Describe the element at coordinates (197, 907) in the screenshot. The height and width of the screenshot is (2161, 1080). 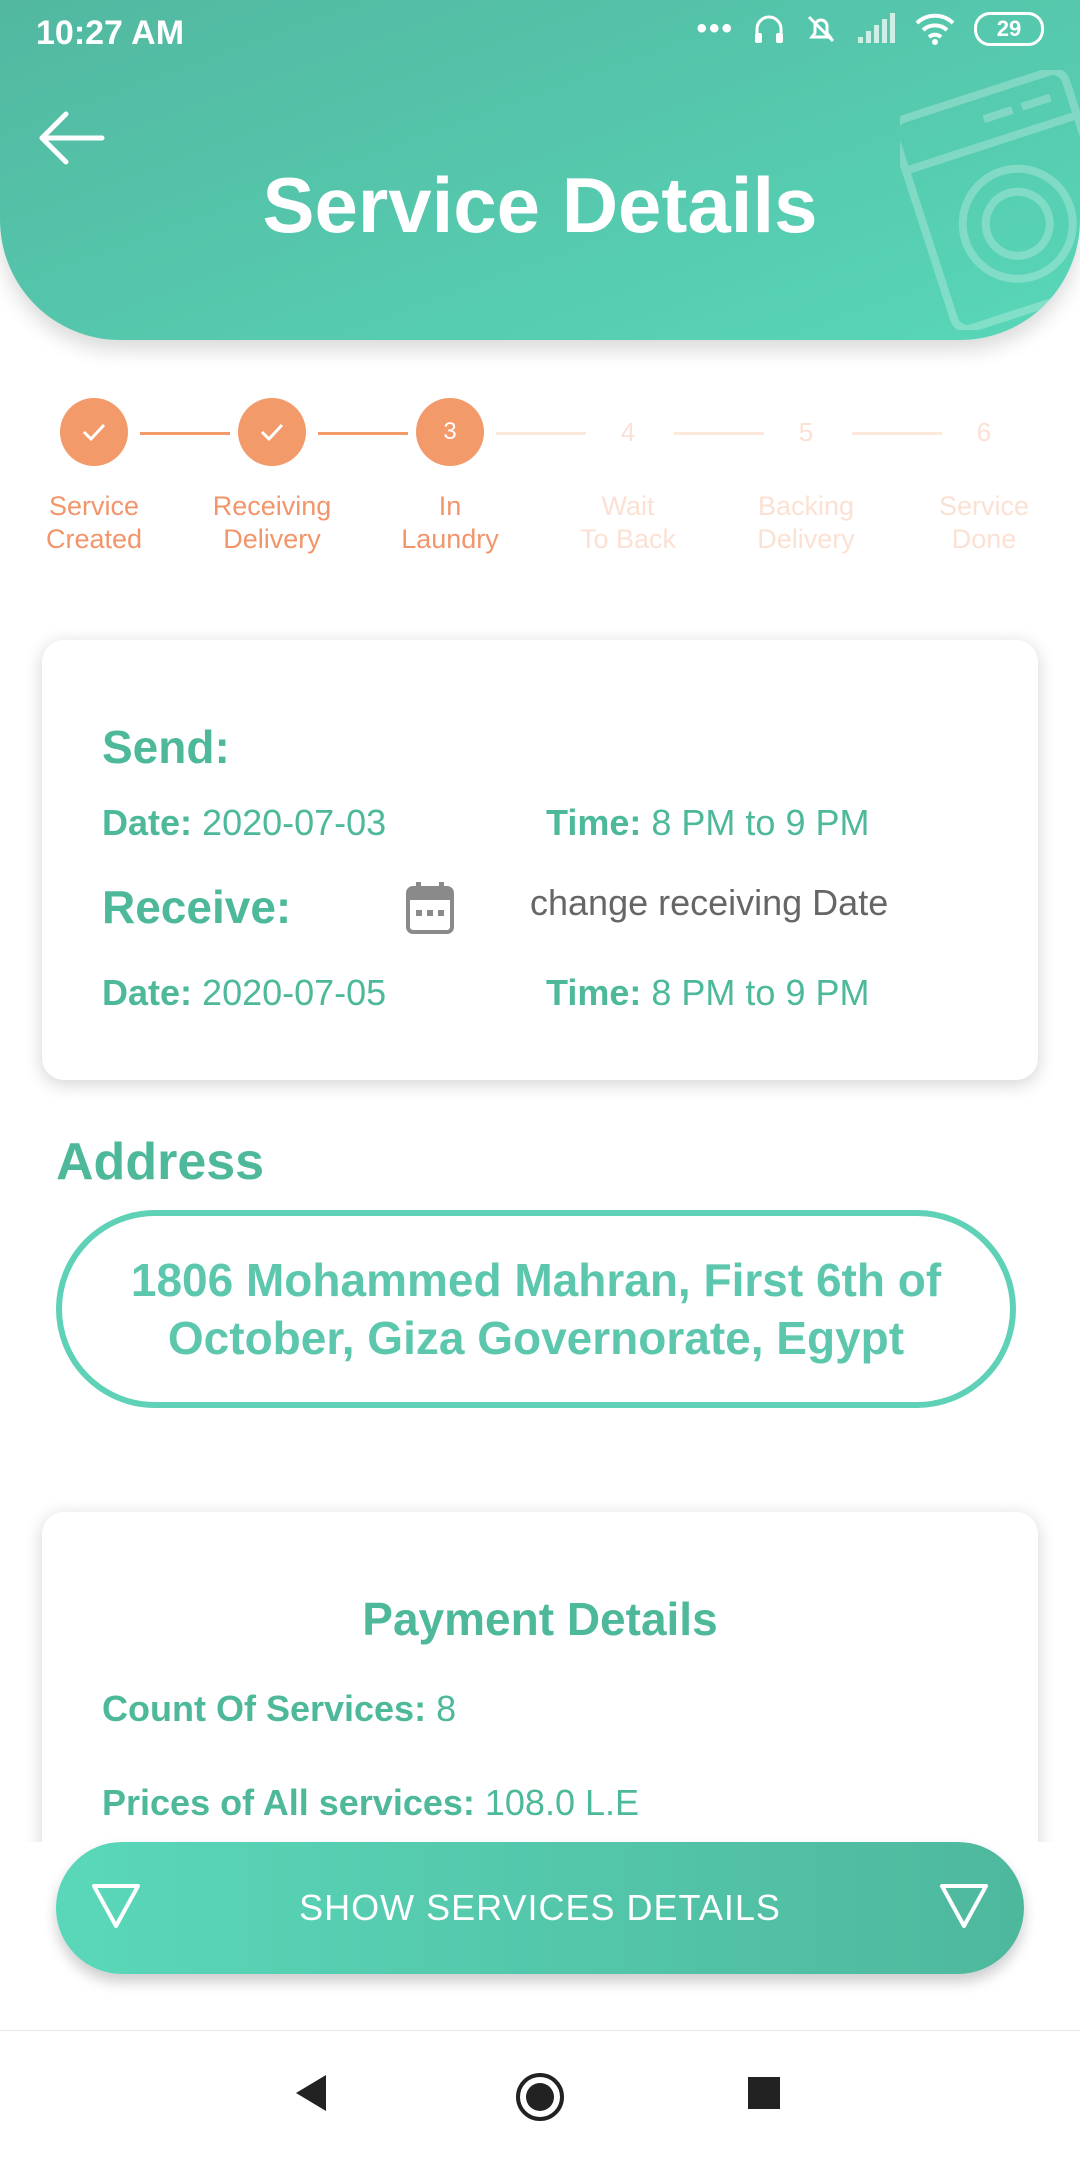
I see `receive-heading: Receive:` at that location.